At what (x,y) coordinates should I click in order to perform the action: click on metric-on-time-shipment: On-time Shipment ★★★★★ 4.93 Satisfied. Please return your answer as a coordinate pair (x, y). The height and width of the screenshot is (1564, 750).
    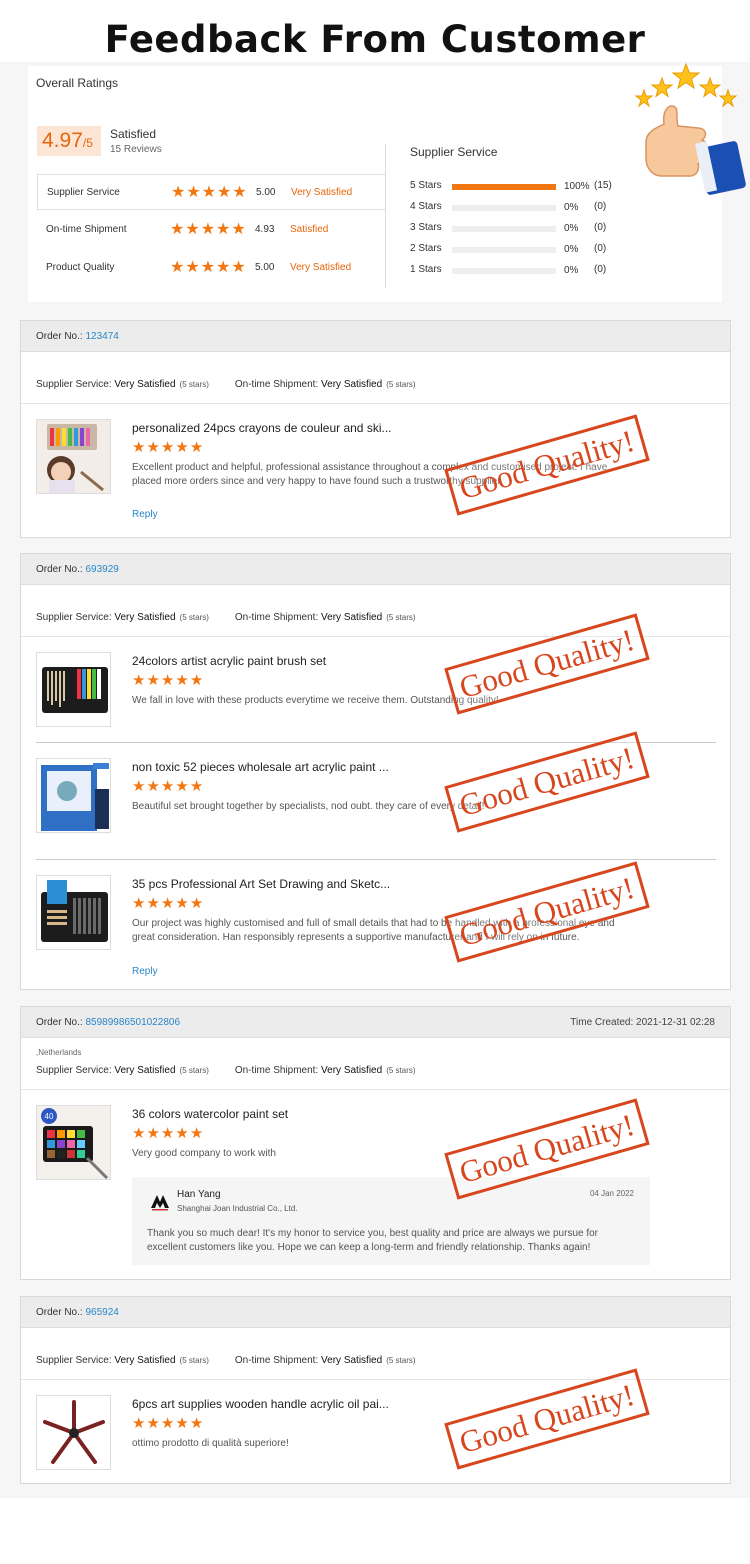
    Looking at the image, I should click on (211, 230).